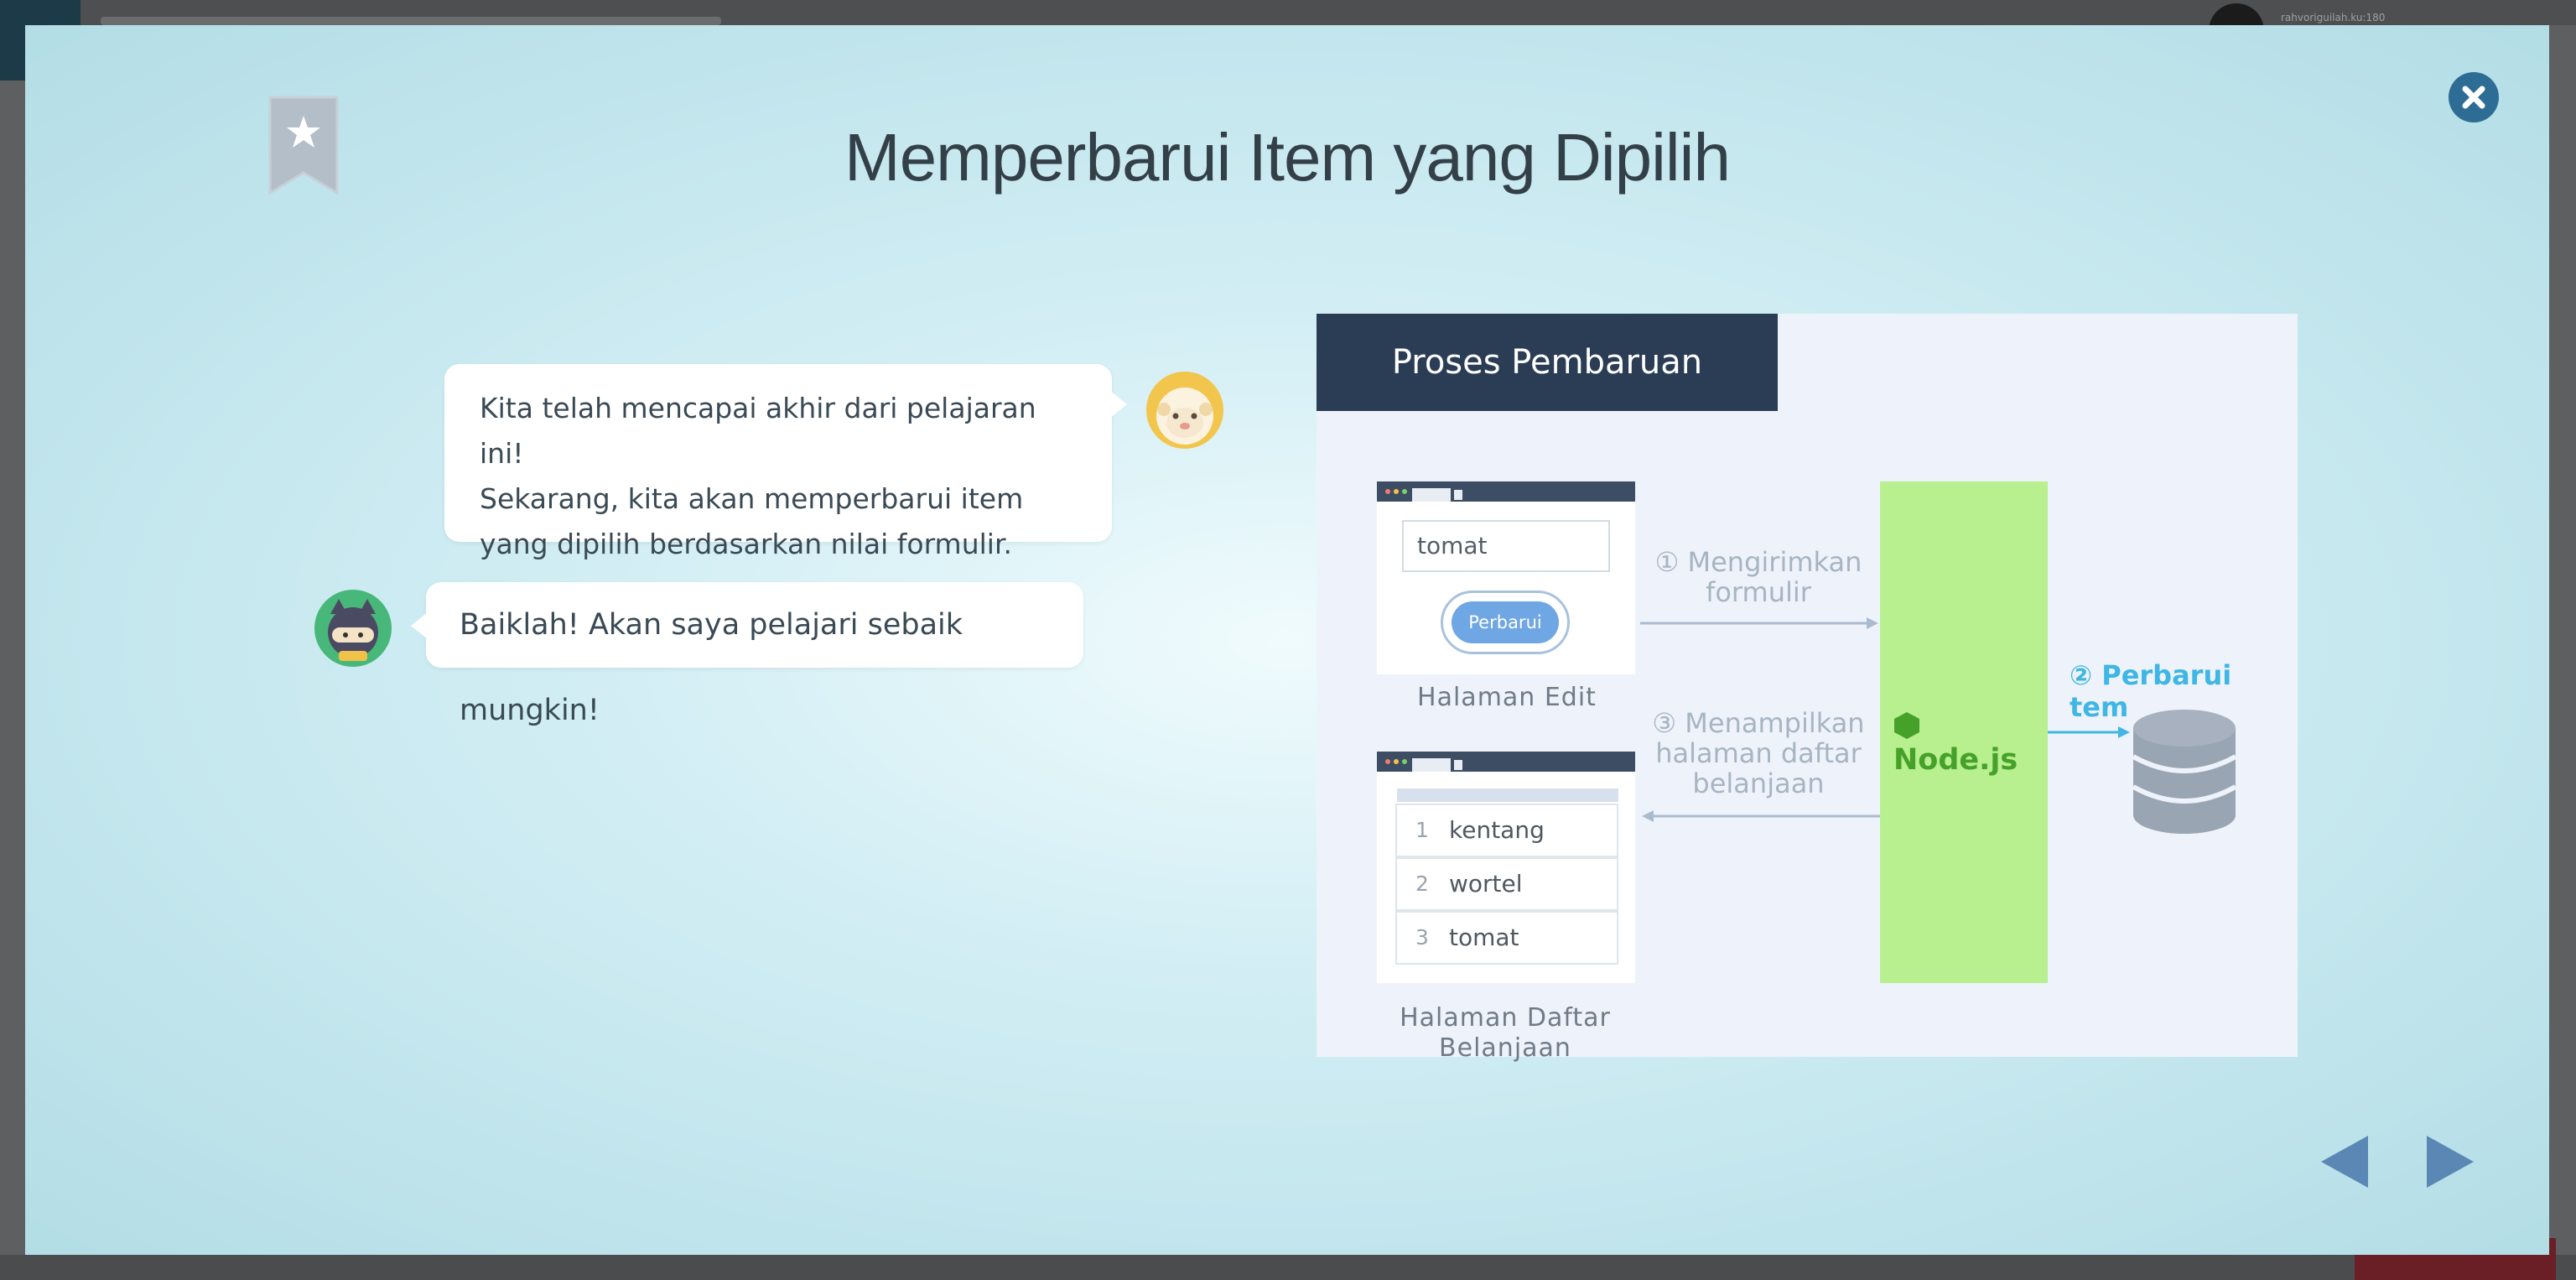 This screenshot has width=2576, height=1280. I want to click on database-icon, so click(2184, 772).